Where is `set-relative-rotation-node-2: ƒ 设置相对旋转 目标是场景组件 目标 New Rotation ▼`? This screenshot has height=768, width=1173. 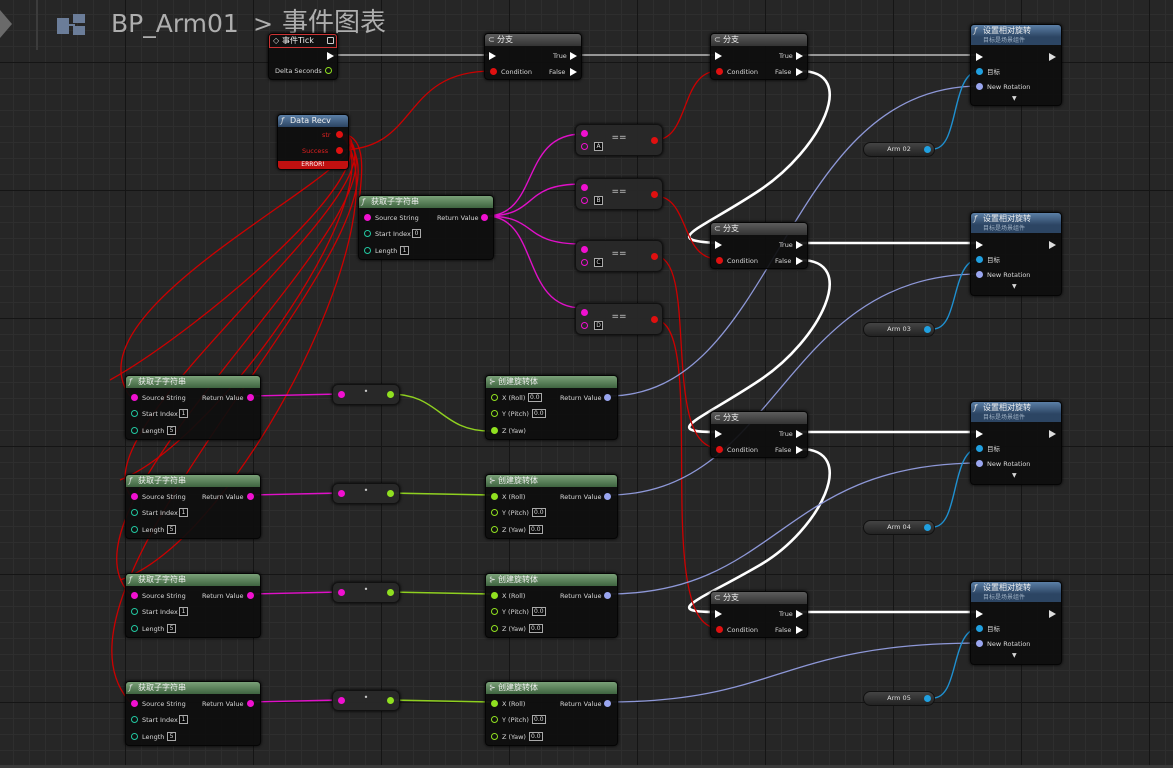 set-relative-rotation-node-2: ƒ 设置相对旋转 目标是场景组件 目标 New Rotation ▼ is located at coordinates (1016, 254).